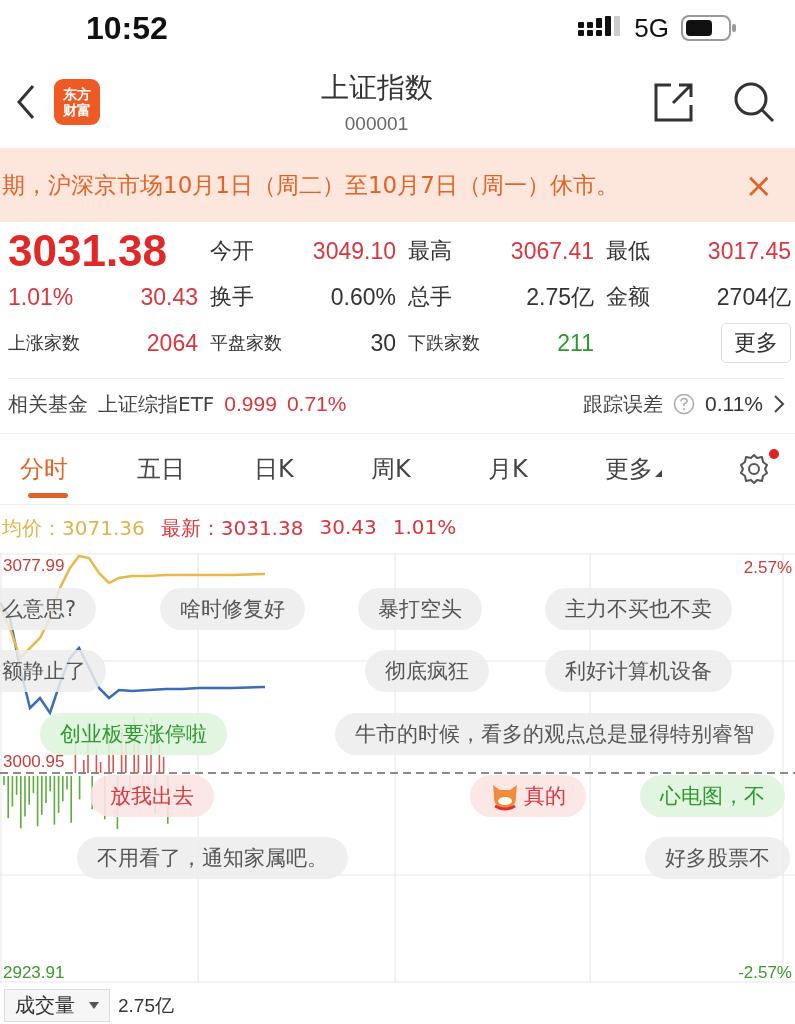  I want to click on stat-label: 换手, so click(232, 297).